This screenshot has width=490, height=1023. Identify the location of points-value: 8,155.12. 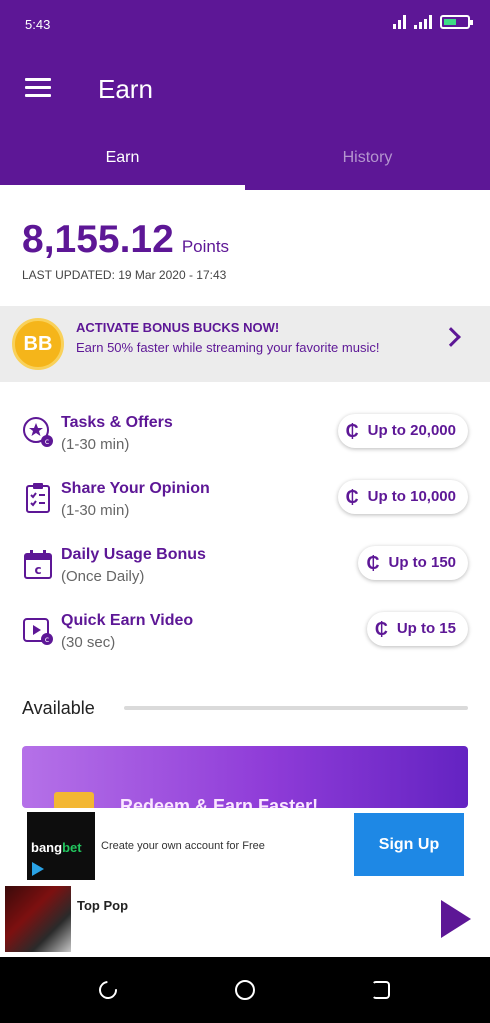
(98, 239).